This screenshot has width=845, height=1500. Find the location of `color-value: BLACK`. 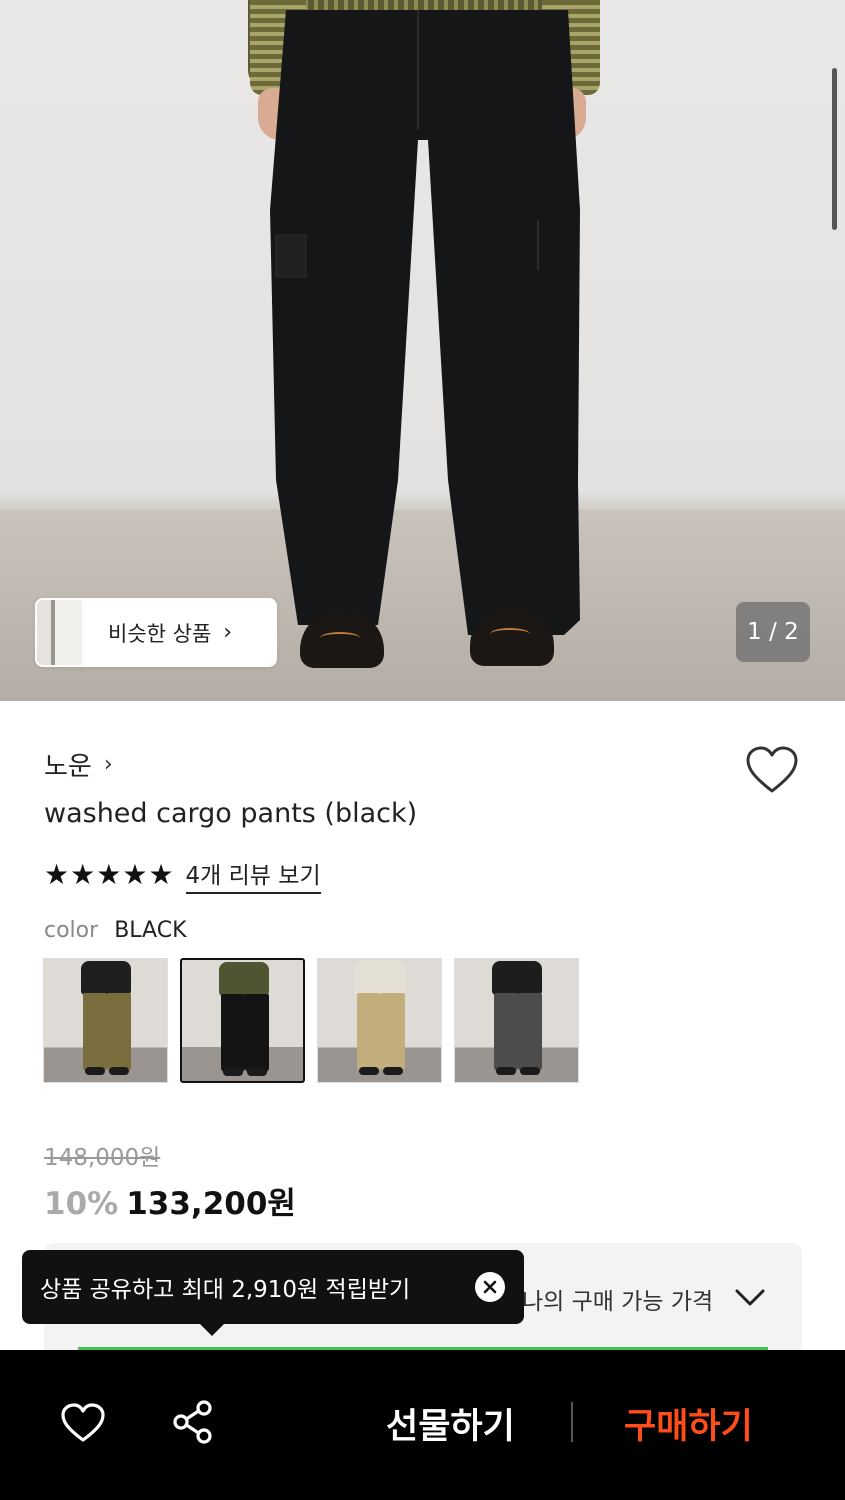

color-value: BLACK is located at coordinates (150, 930).